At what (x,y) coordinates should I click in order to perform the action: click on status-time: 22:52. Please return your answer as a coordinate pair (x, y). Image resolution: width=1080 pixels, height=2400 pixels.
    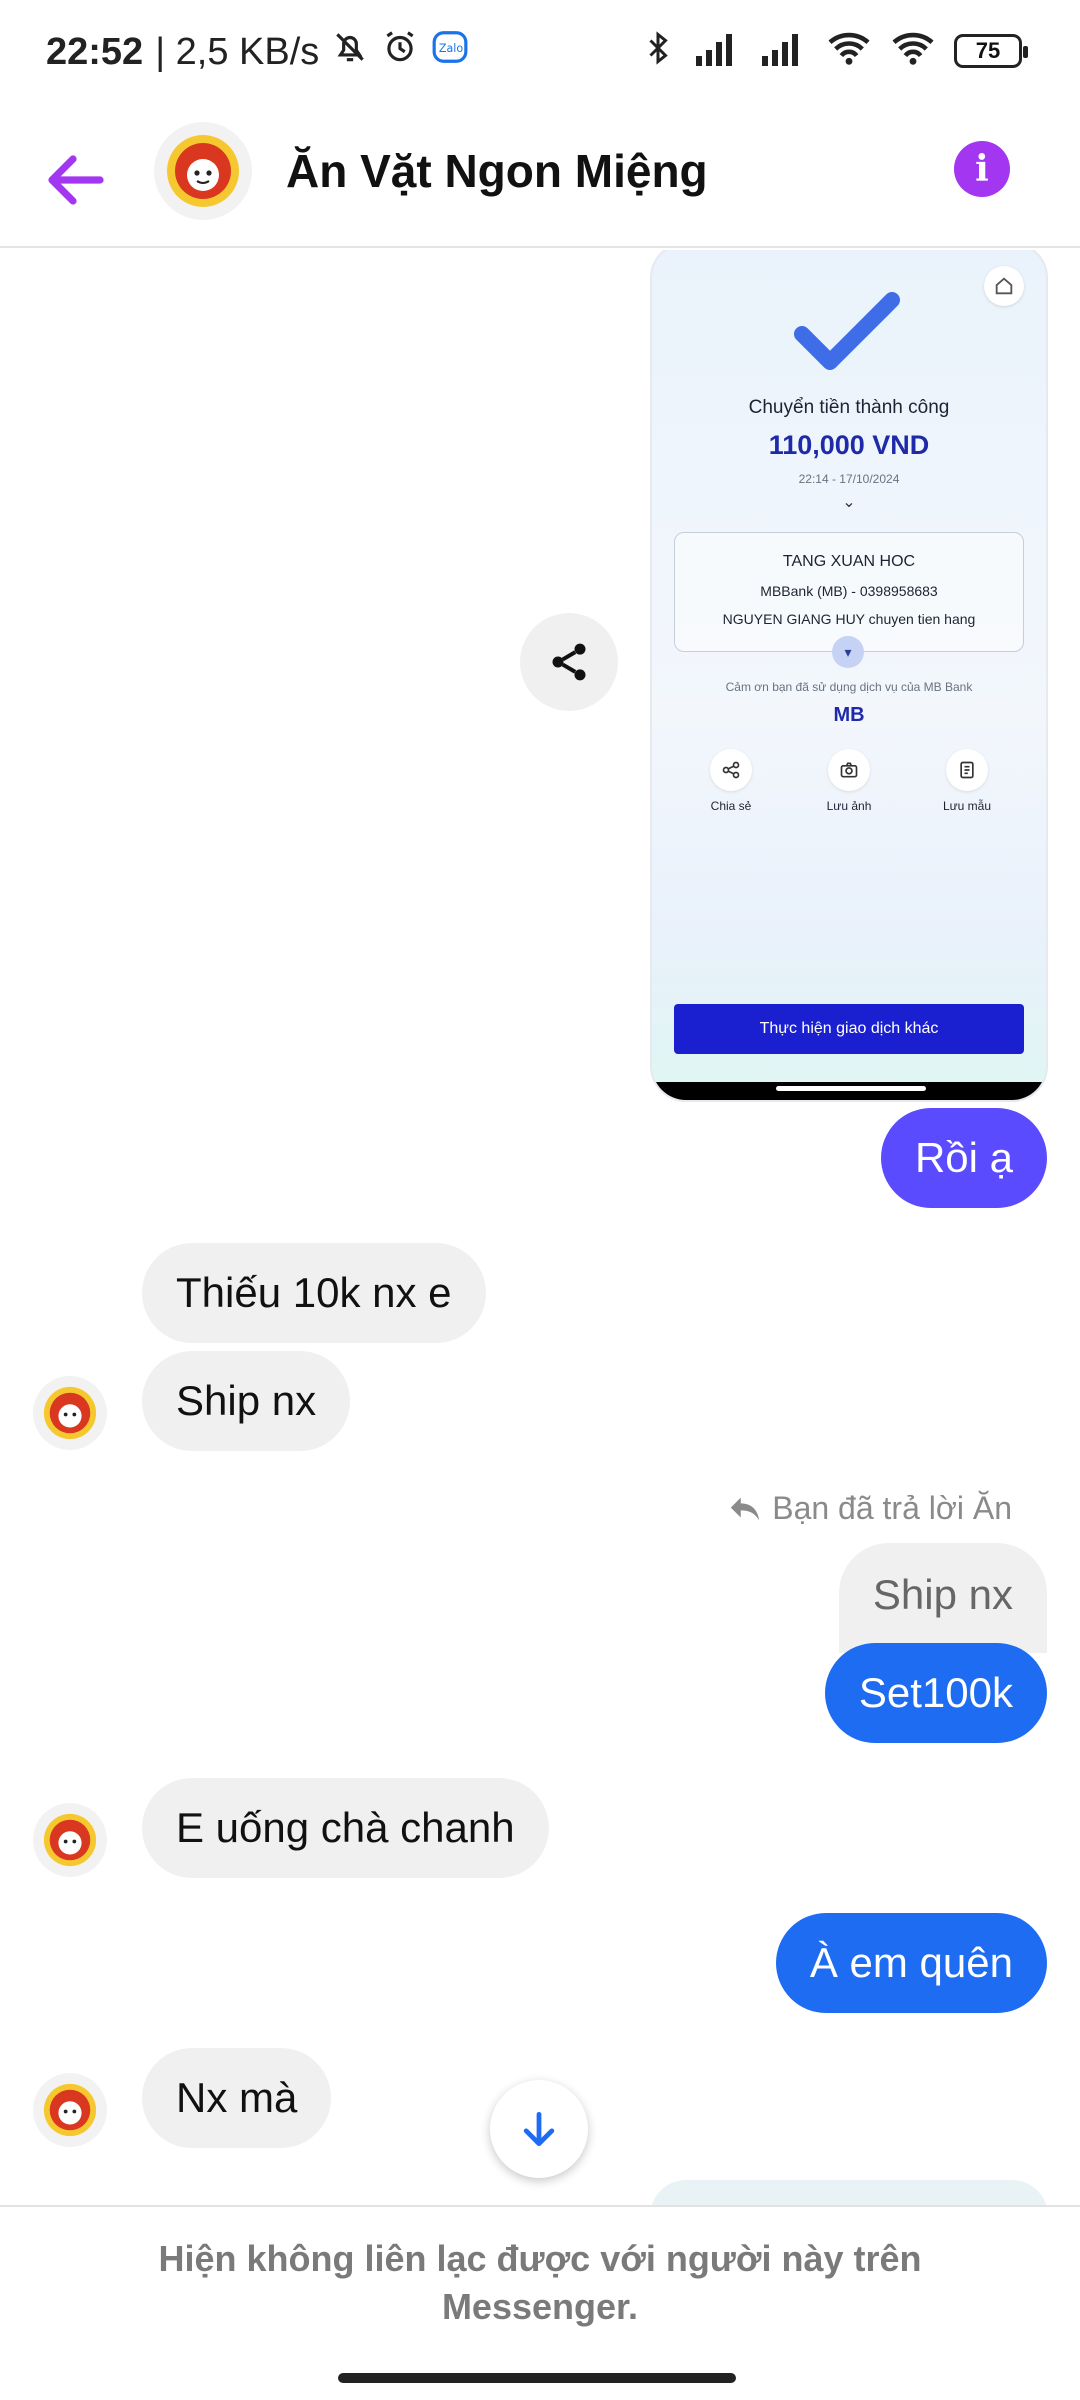
    Looking at the image, I should click on (95, 51).